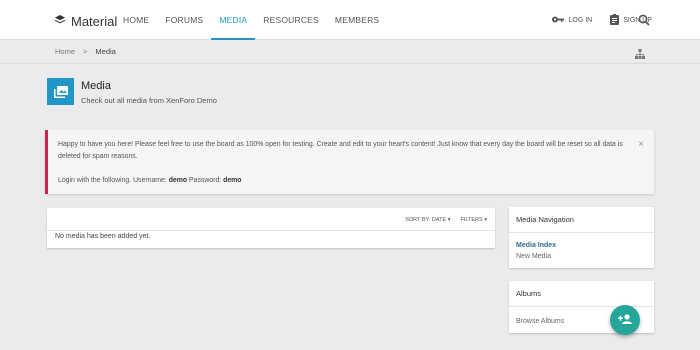 Image resolution: width=700 pixels, height=350 pixels. I want to click on main-nav: HOME FORUMS MEDIA RESOURCES MEMBERS, so click(251, 20).